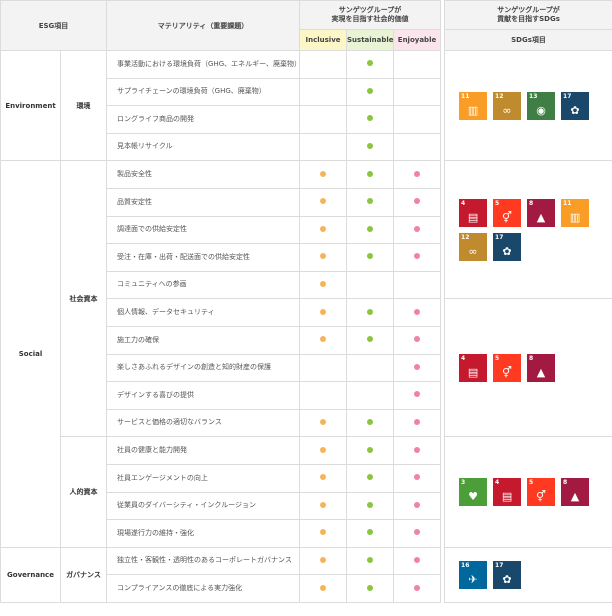 The image size is (612, 616). What do you see at coordinates (575, 212) in the screenshot?
I see `city-icon: 11 ▥` at bounding box center [575, 212].